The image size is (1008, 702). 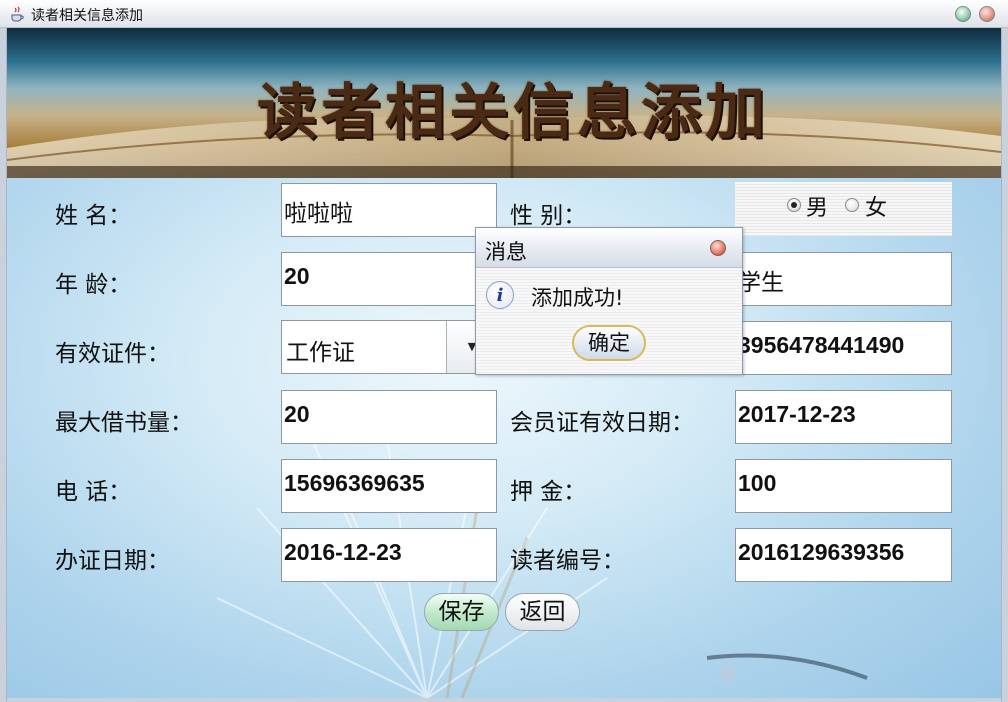 What do you see at coordinates (876, 206) in the screenshot?
I see `gender-female-label: 女` at bounding box center [876, 206].